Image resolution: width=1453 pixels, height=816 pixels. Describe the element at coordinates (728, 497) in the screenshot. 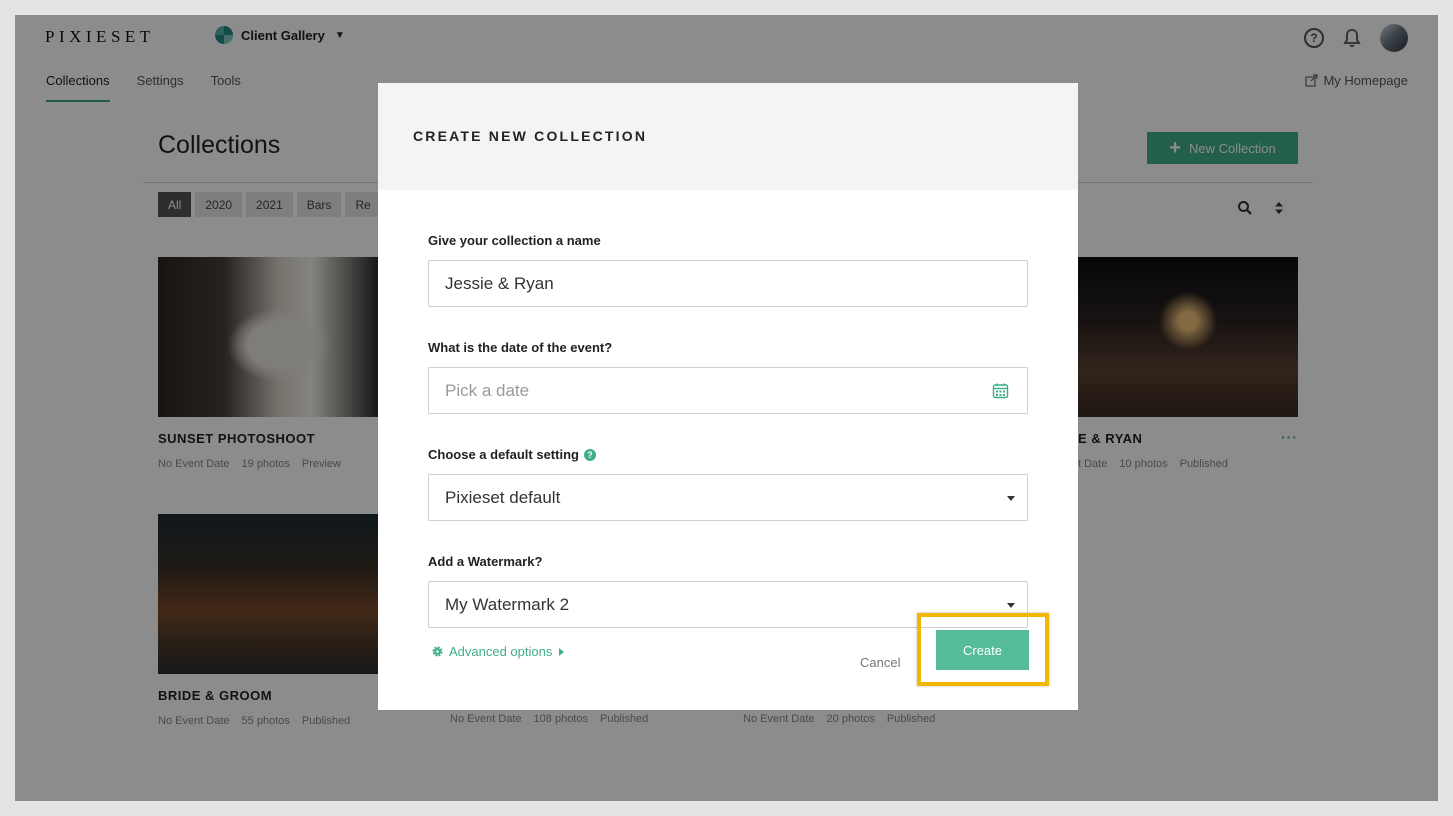

I see `default-setting-select: Pixieset default` at that location.